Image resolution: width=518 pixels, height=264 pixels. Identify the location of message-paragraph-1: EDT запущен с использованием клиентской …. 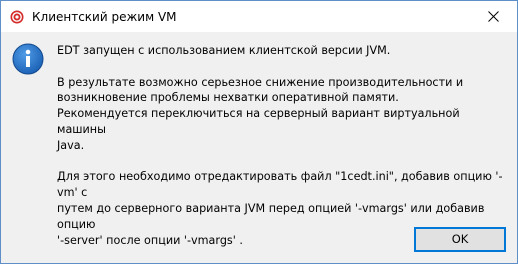
(224, 50).